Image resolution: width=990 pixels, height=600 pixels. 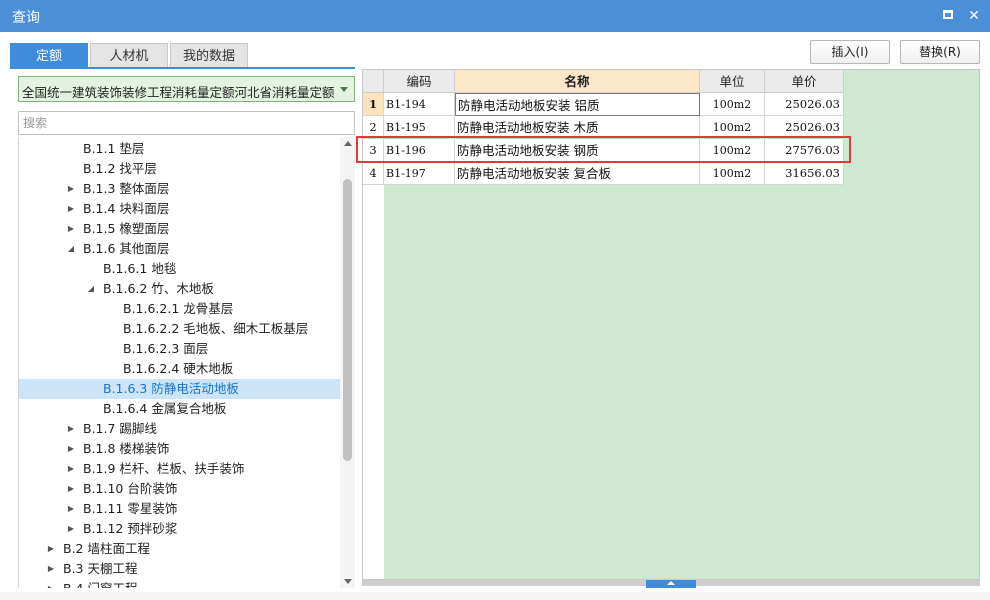 What do you see at coordinates (130, 508) in the screenshot?
I see `tree-item-label: B.1.11 零星装饰` at bounding box center [130, 508].